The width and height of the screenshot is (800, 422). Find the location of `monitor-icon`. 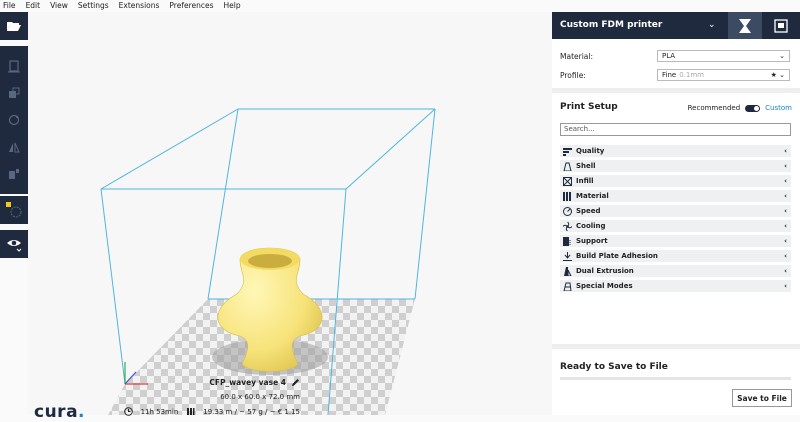

monitor-icon is located at coordinates (781, 25).